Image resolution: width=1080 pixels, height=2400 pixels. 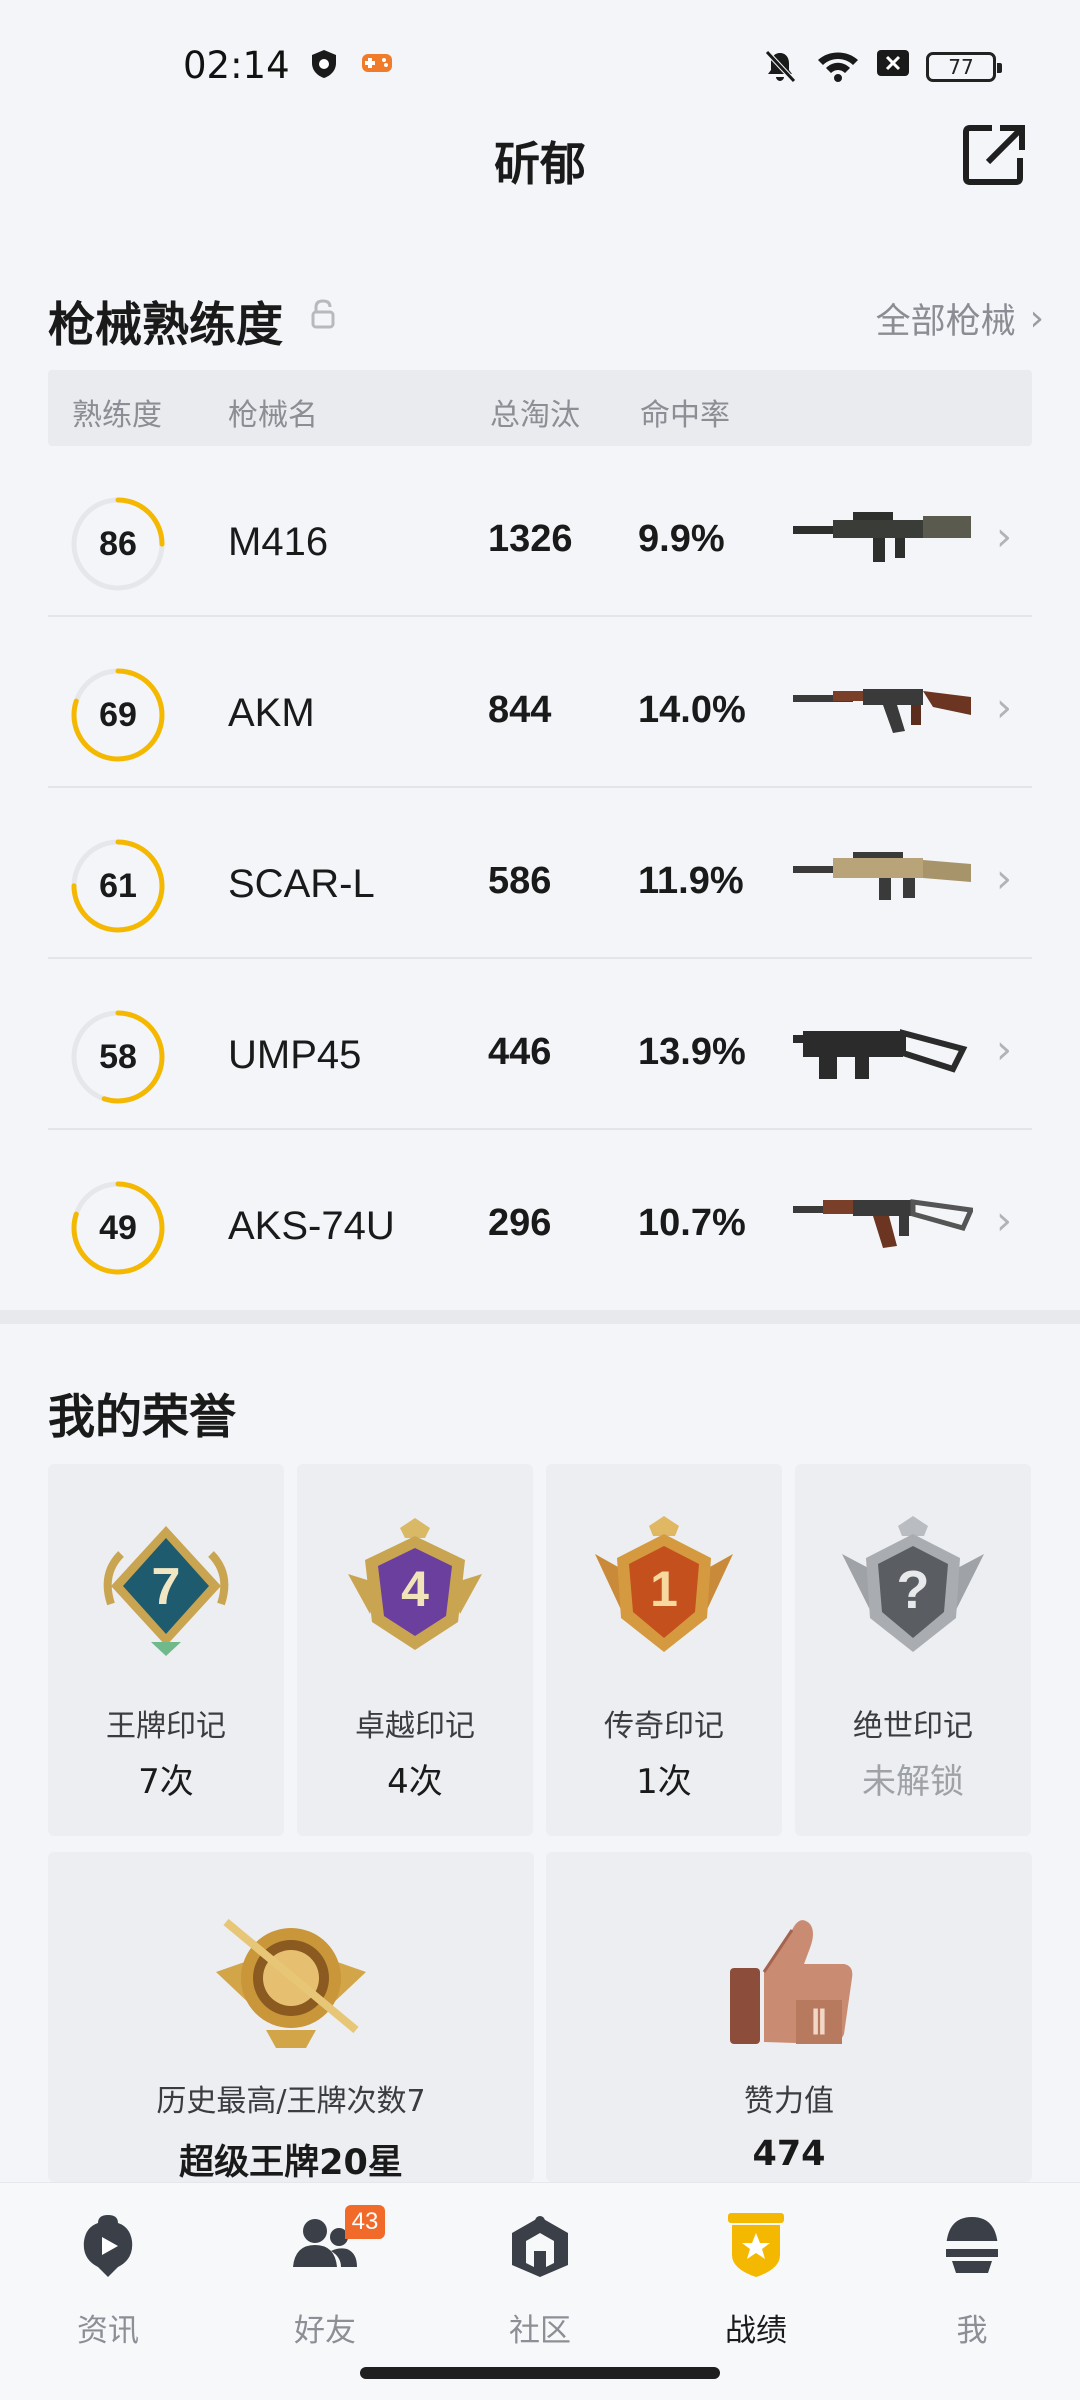 What do you see at coordinates (118, 715) in the screenshot?
I see `proficiency-level: 69` at bounding box center [118, 715].